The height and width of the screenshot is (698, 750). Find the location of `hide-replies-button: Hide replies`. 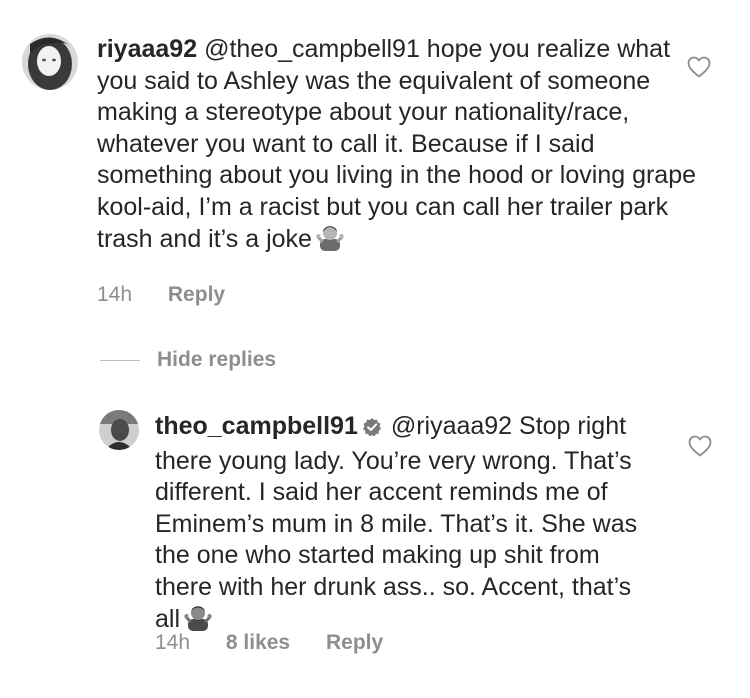

hide-replies-button: Hide replies is located at coordinates (188, 360).